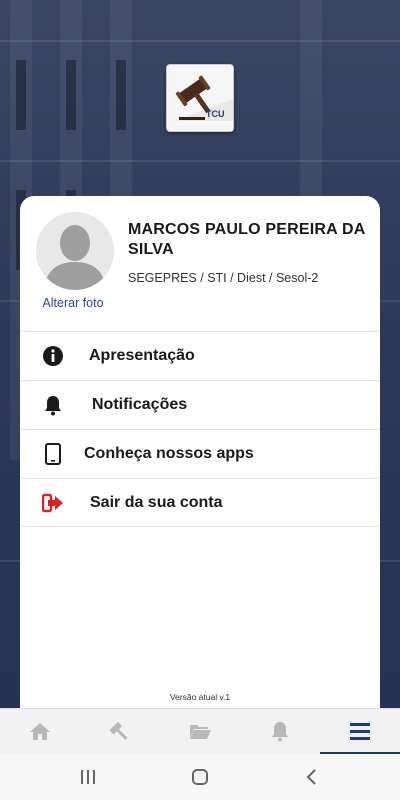 This screenshot has height=800, width=400. I want to click on bottom-tab-bar, so click(200, 731).